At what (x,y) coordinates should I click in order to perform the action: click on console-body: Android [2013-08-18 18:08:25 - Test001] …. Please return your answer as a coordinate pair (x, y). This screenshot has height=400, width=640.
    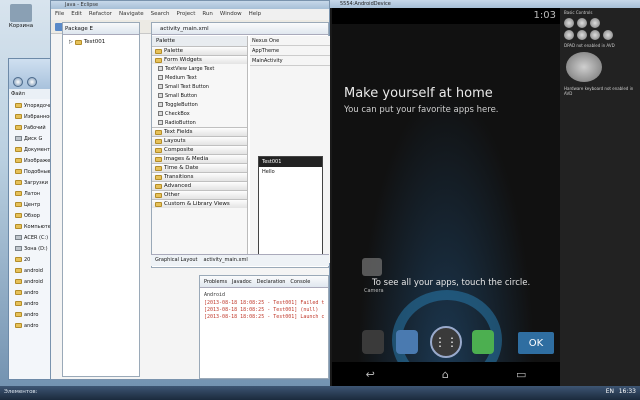
    Looking at the image, I should click on (264, 306).